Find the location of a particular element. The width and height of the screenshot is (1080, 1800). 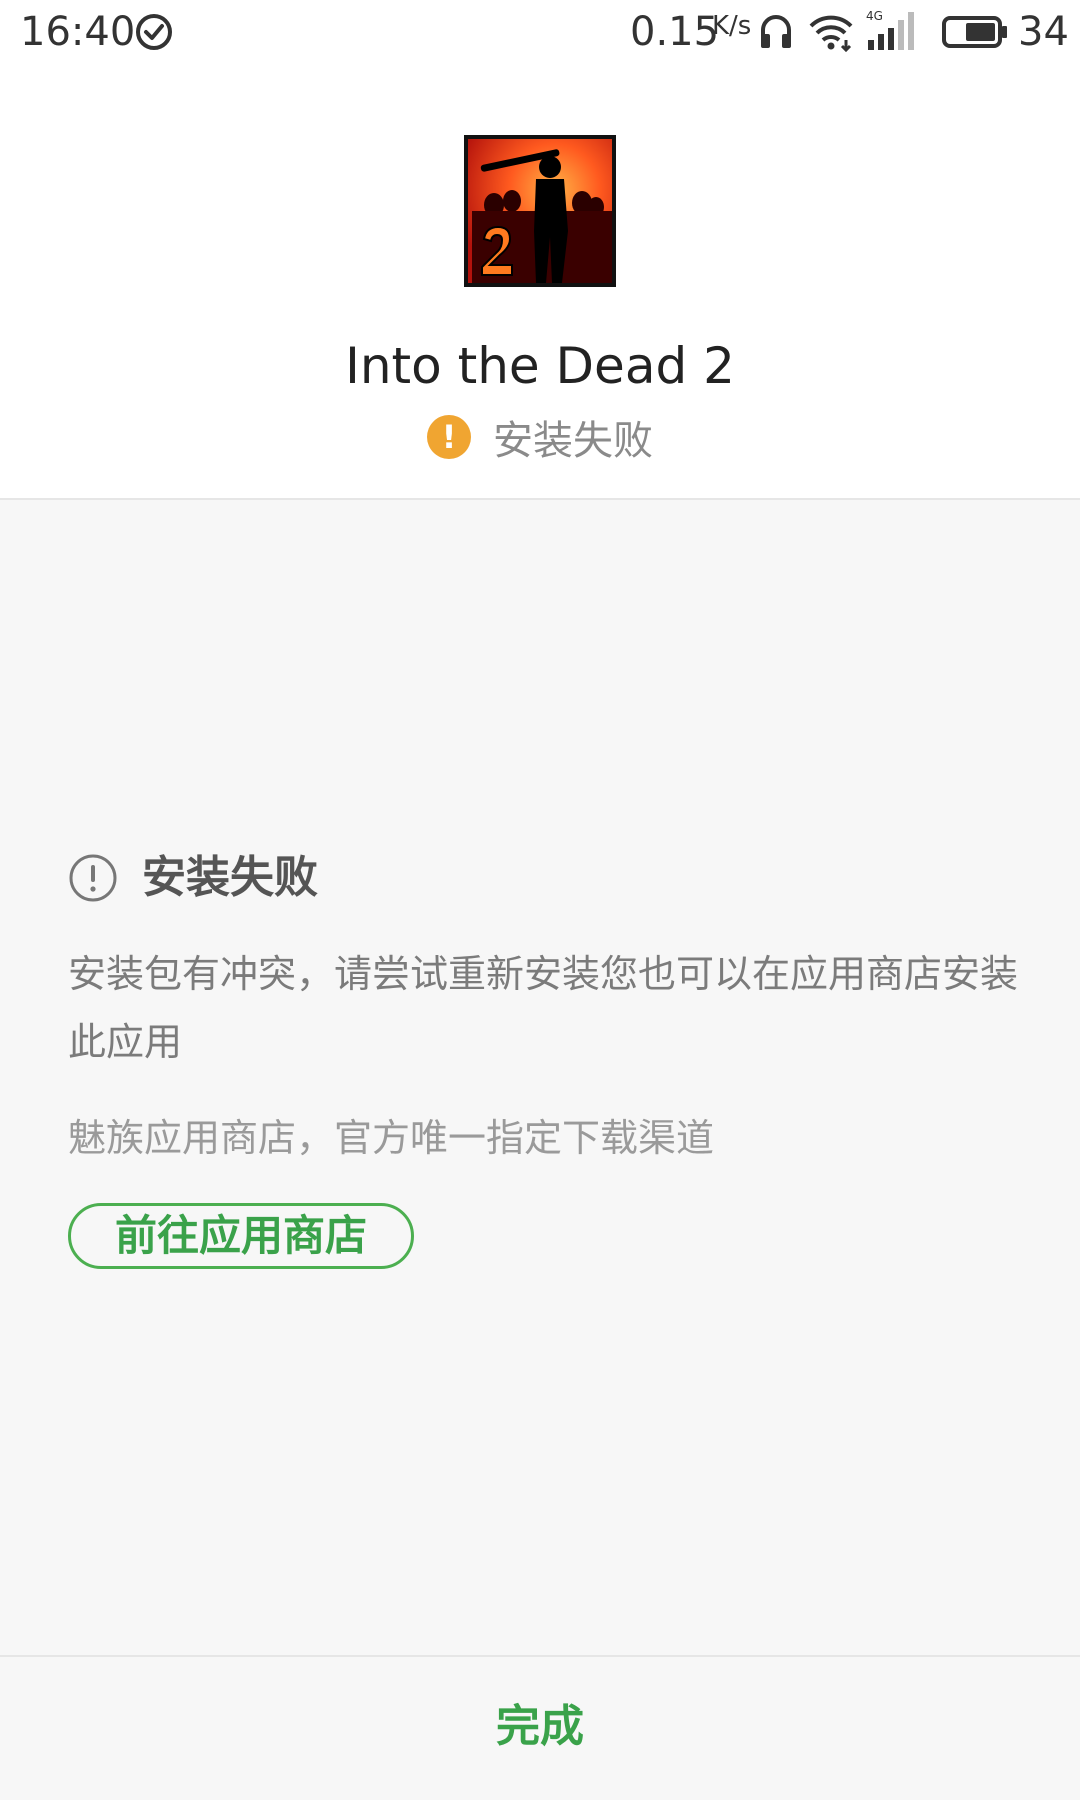

app-name: Into the Dead 2 is located at coordinates (540, 366).